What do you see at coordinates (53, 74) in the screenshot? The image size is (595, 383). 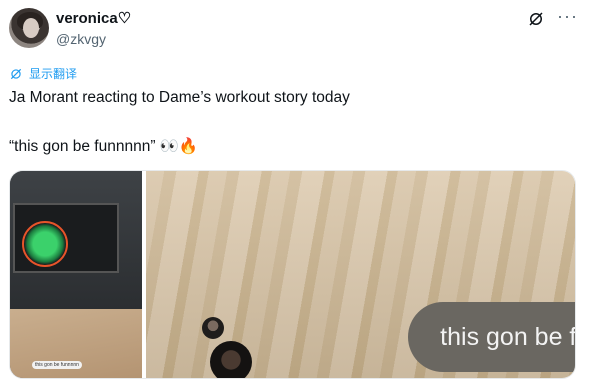 I see `translate-label: 显示翻译` at bounding box center [53, 74].